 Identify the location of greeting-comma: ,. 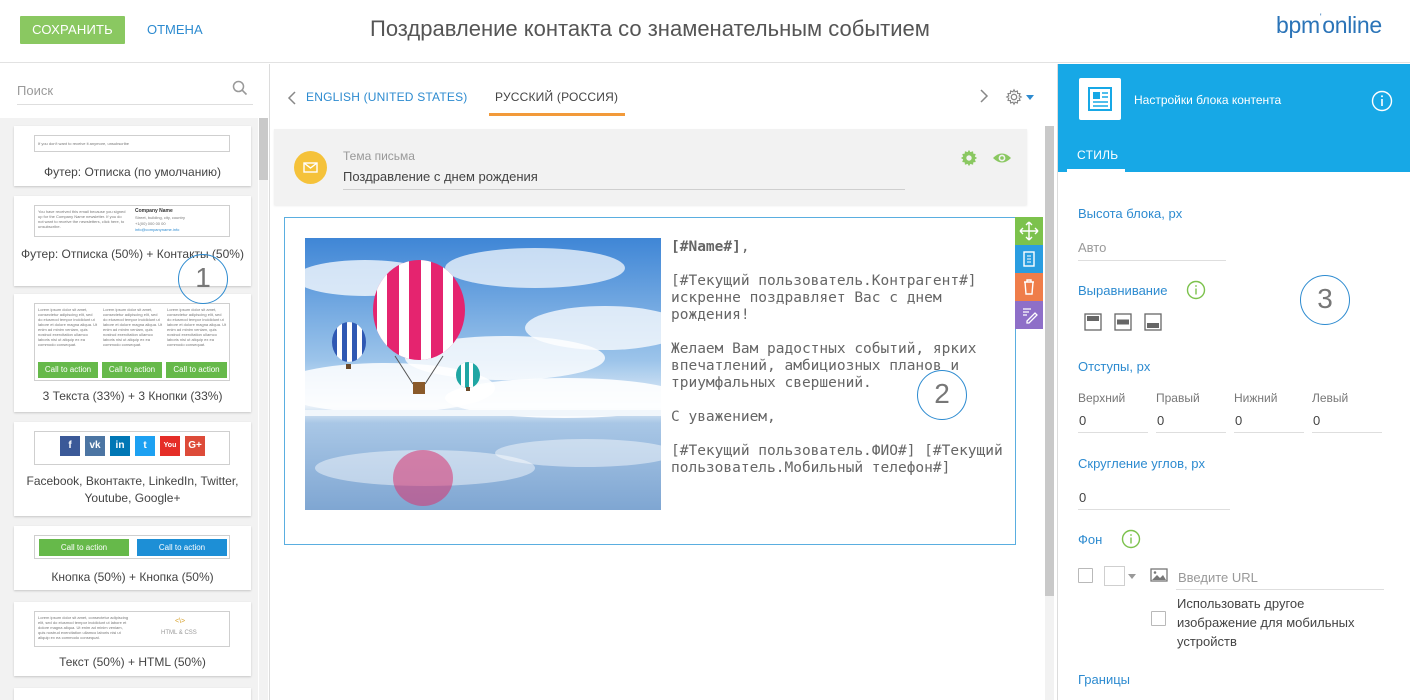
(745, 247).